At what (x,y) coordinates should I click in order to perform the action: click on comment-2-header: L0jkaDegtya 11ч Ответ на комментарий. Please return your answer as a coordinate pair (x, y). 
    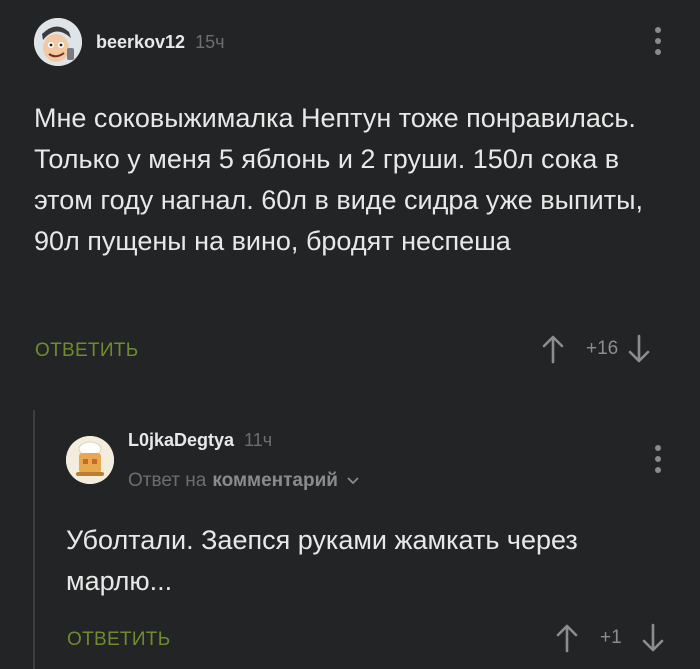
    Looking at the image, I should click on (247, 460).